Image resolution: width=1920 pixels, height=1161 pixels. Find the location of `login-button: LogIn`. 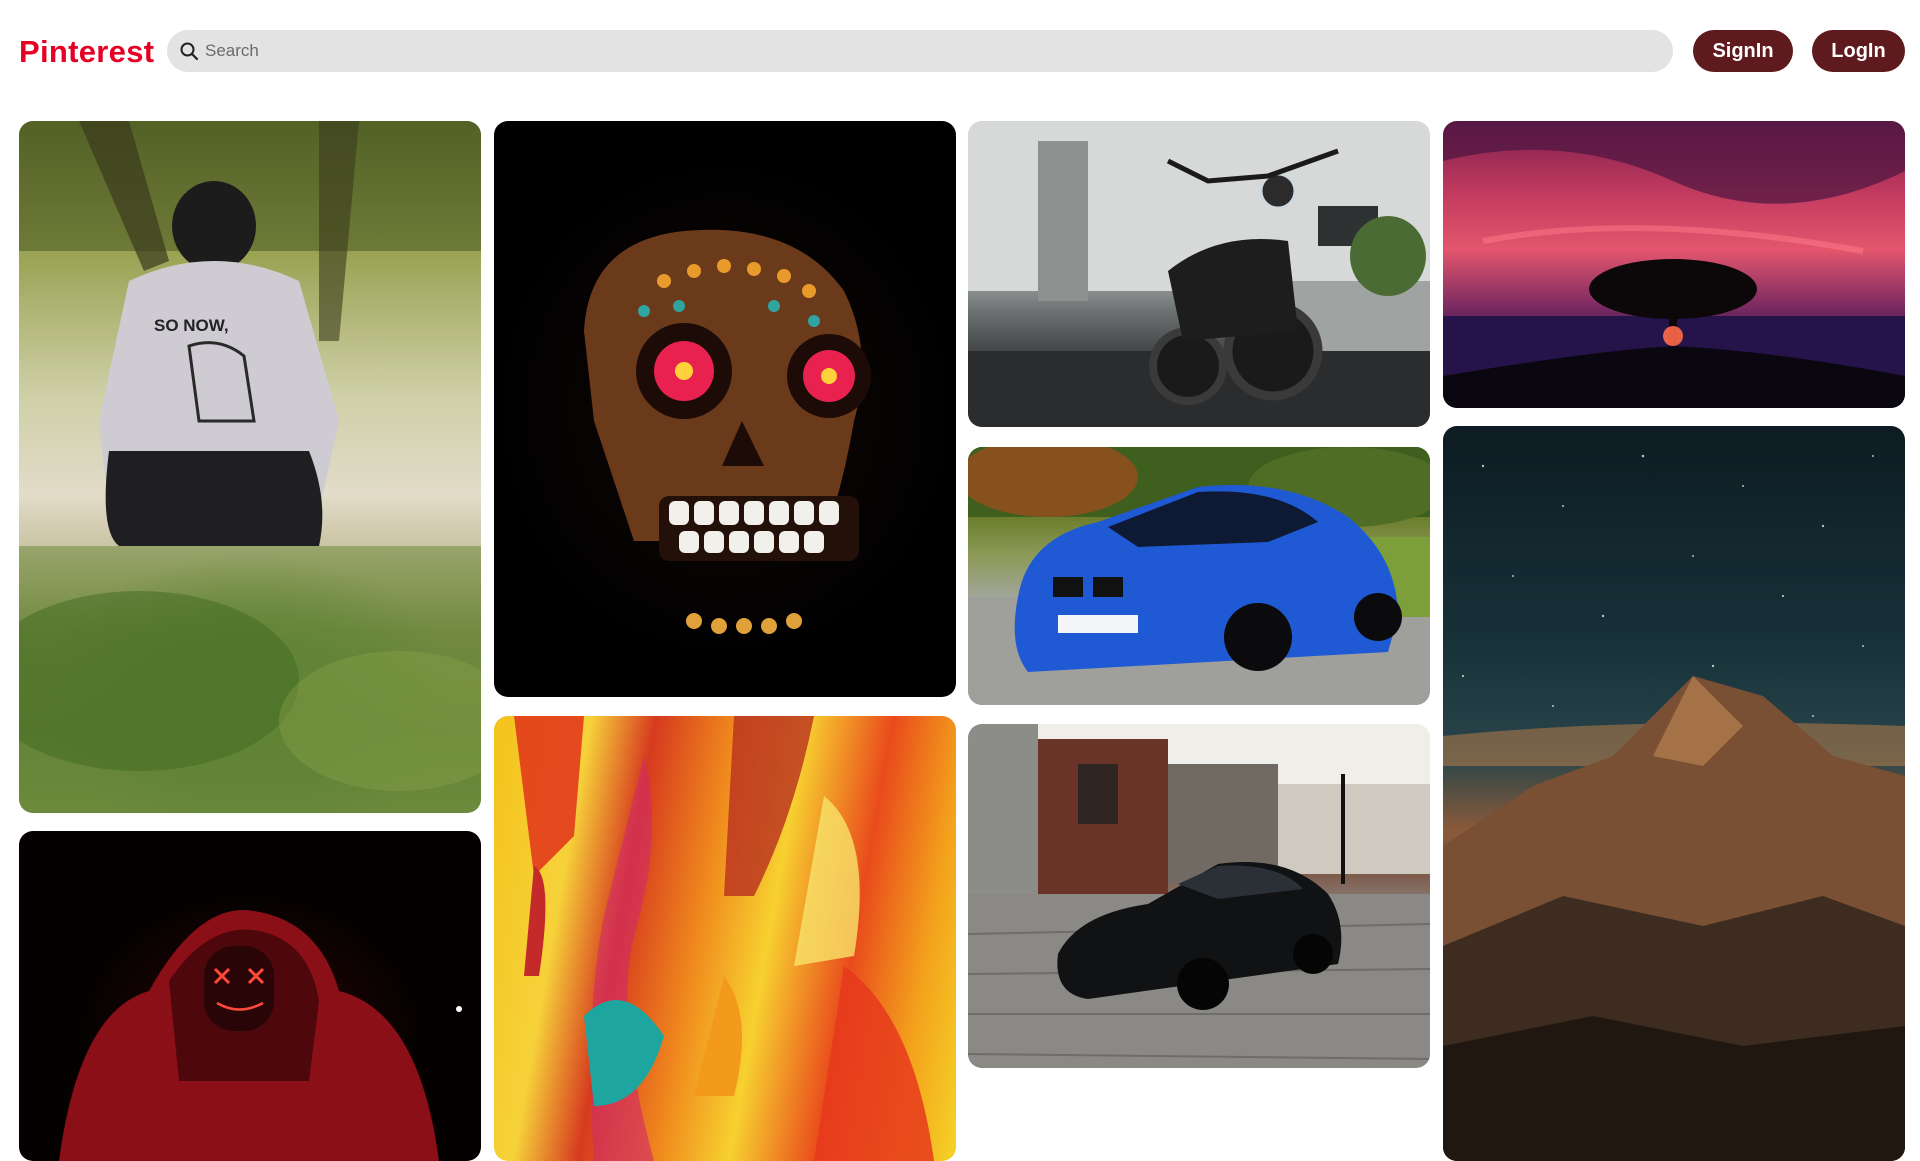

login-button: LogIn is located at coordinates (1858, 51).